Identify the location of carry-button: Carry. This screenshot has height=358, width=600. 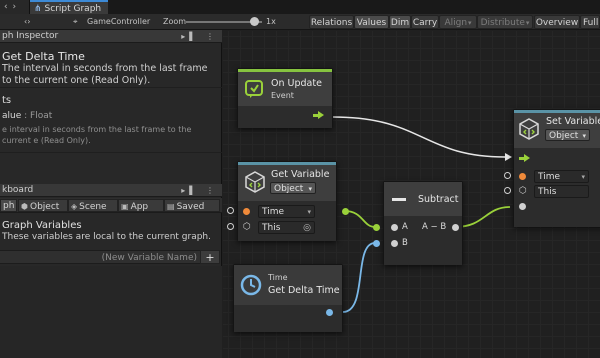
(425, 22).